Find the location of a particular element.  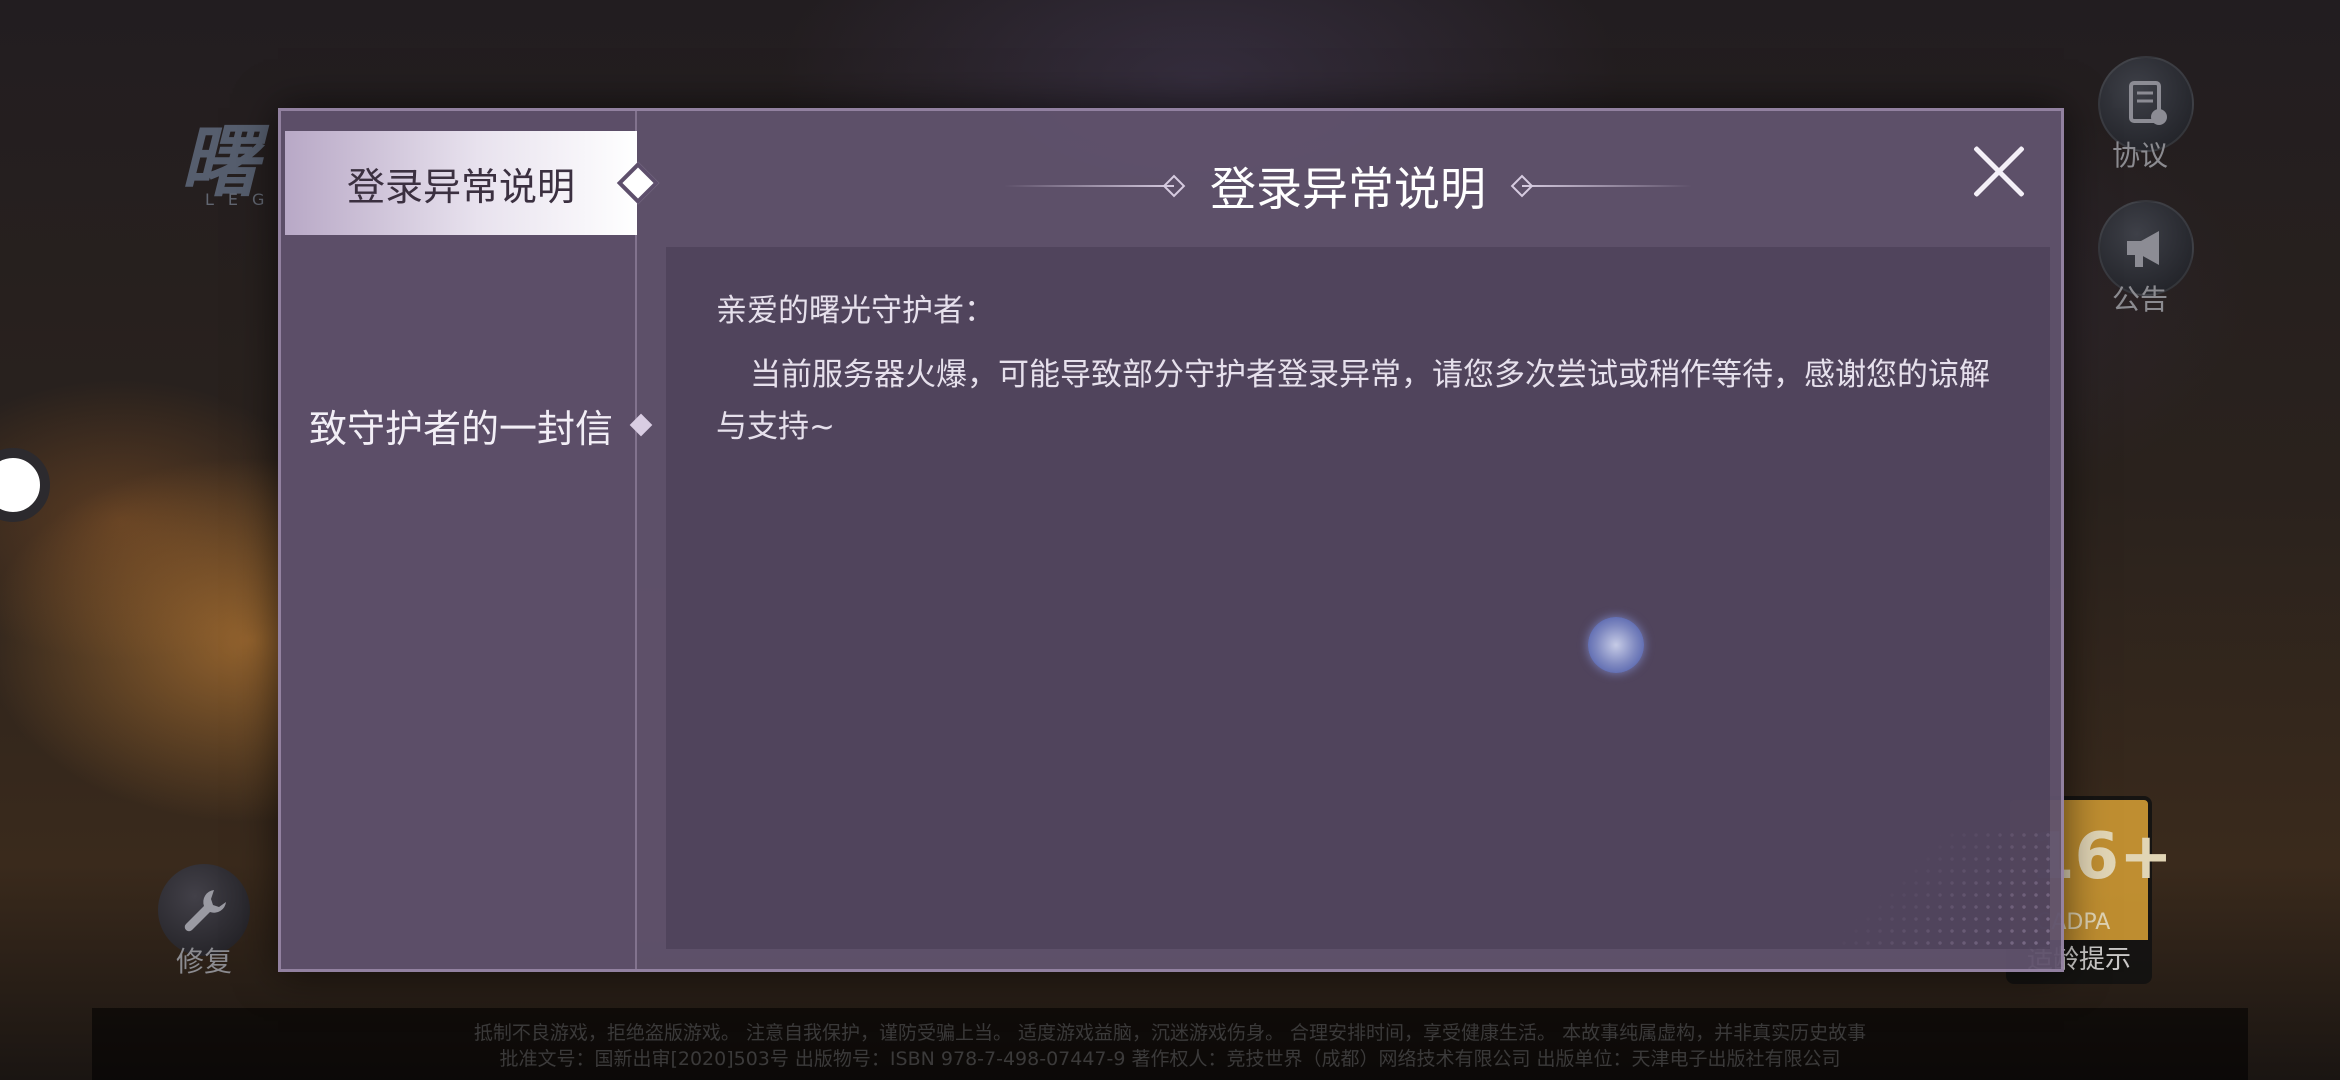

close-button is located at coordinates (1999, 171).